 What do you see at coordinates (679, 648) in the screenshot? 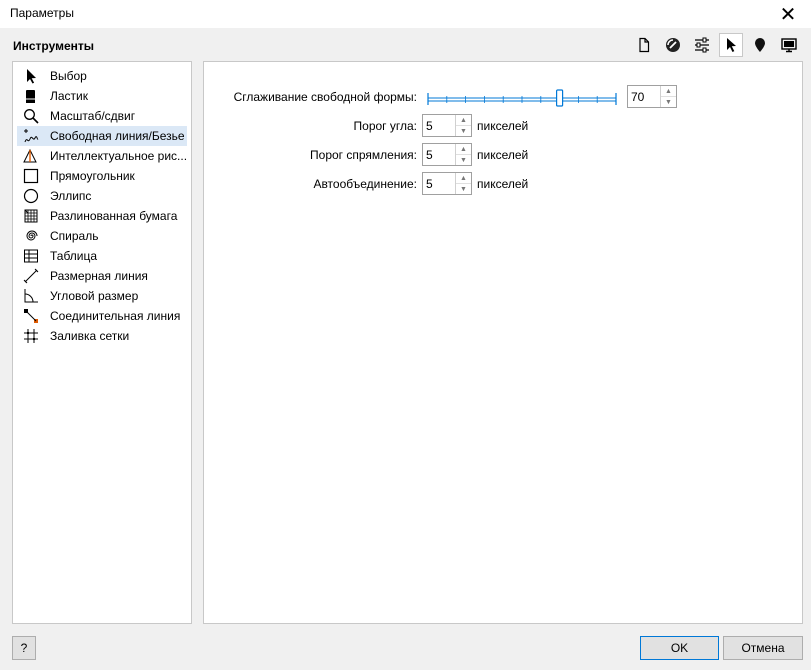
I see `ok-button: OK` at bounding box center [679, 648].